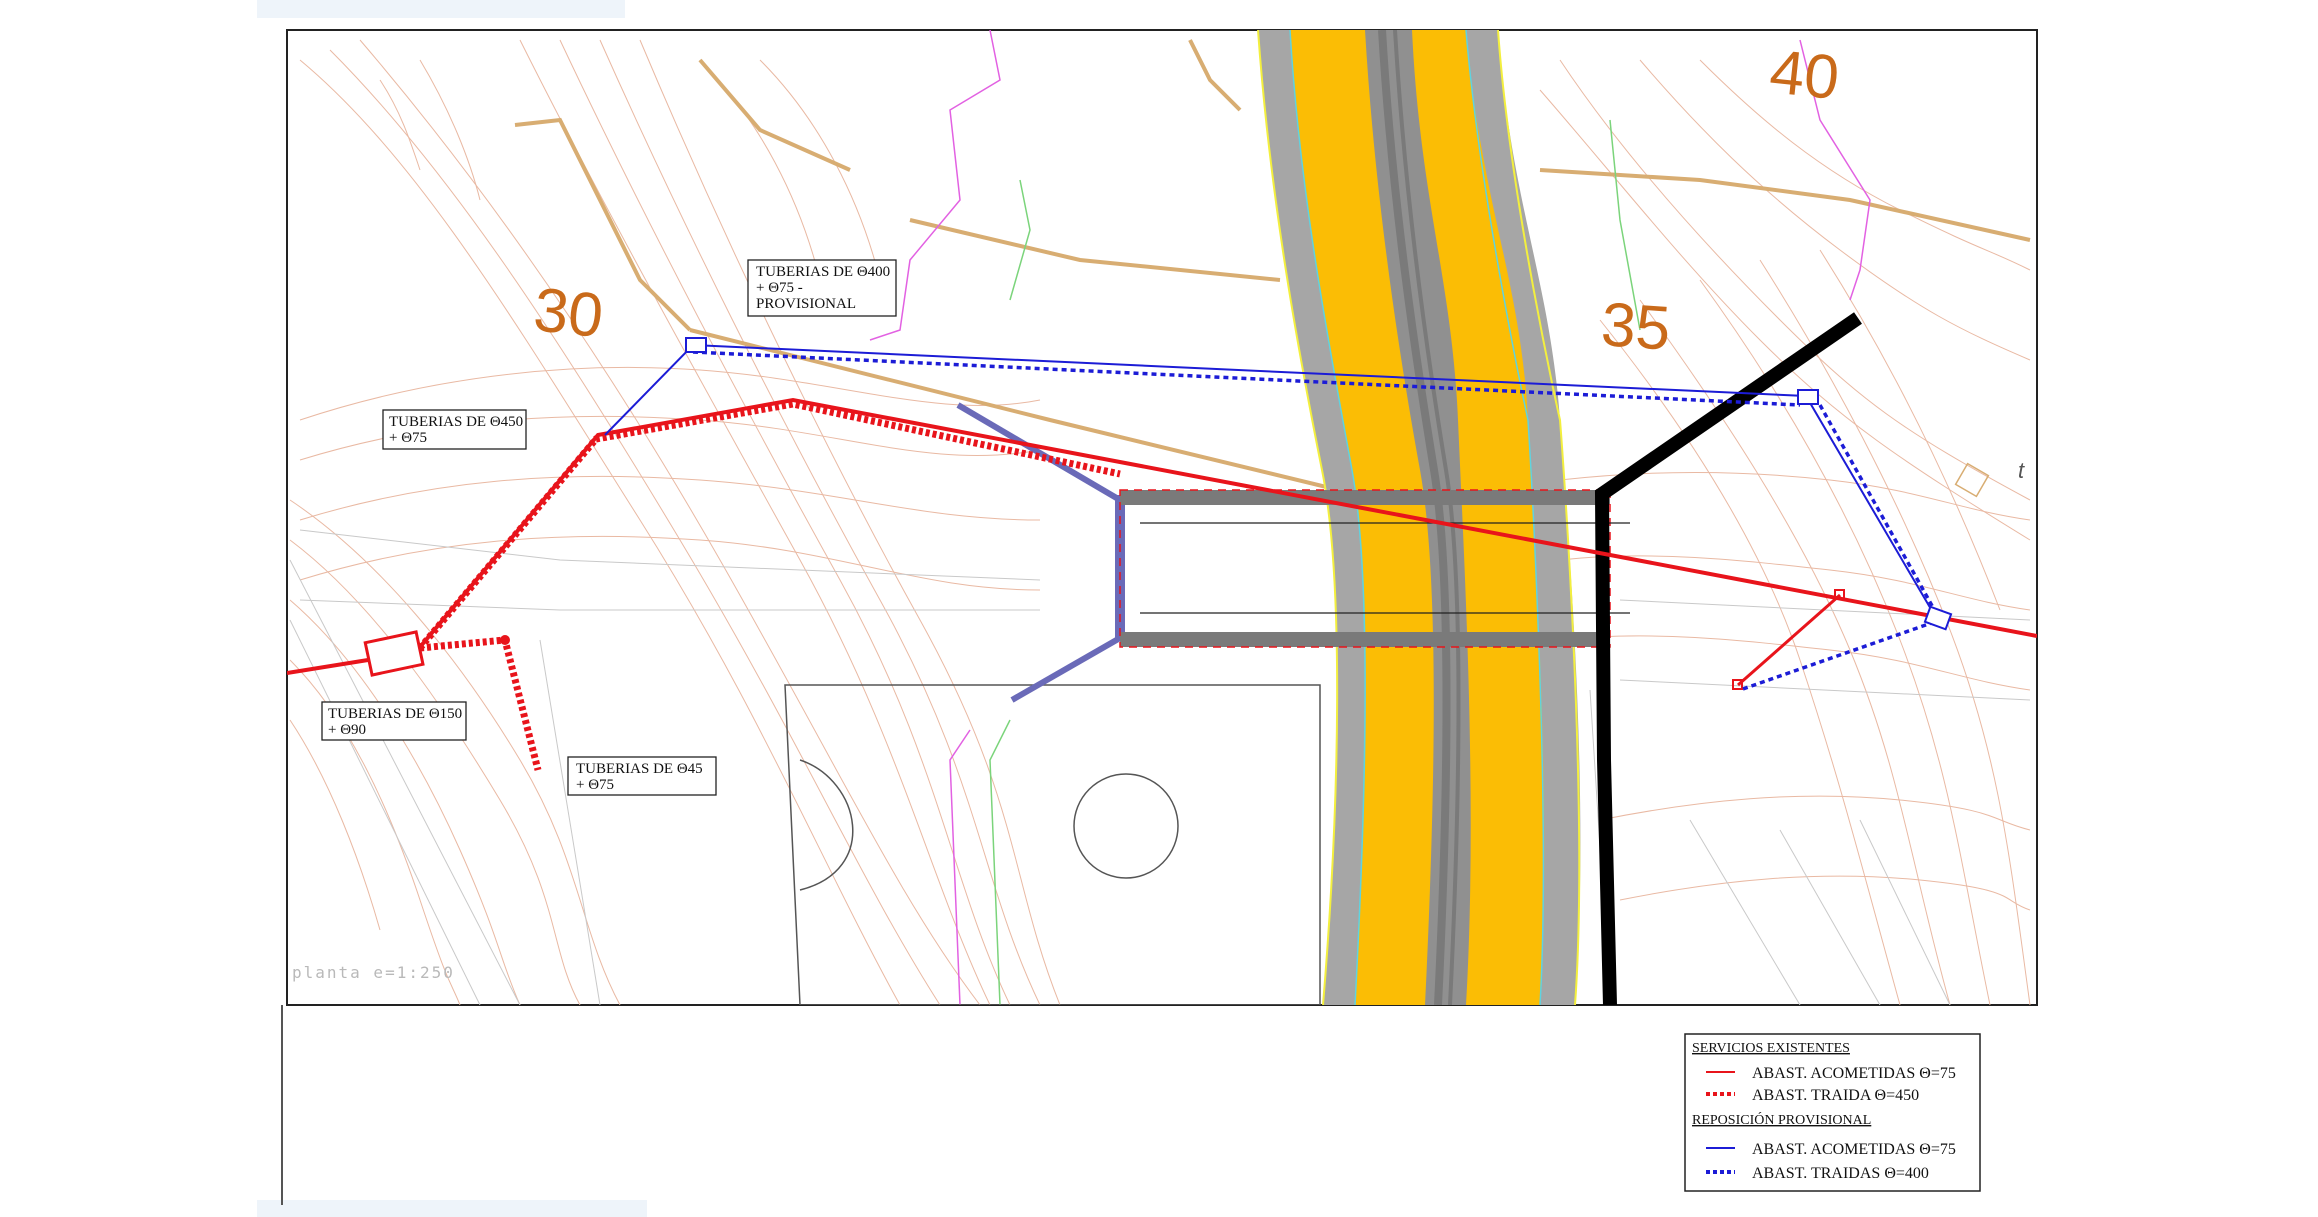 Image resolution: width=2318 pixels, height=1217 pixels. I want to click on legend-existing-traida: ABAST. TRAIDA Θ=450, so click(1835, 1095).